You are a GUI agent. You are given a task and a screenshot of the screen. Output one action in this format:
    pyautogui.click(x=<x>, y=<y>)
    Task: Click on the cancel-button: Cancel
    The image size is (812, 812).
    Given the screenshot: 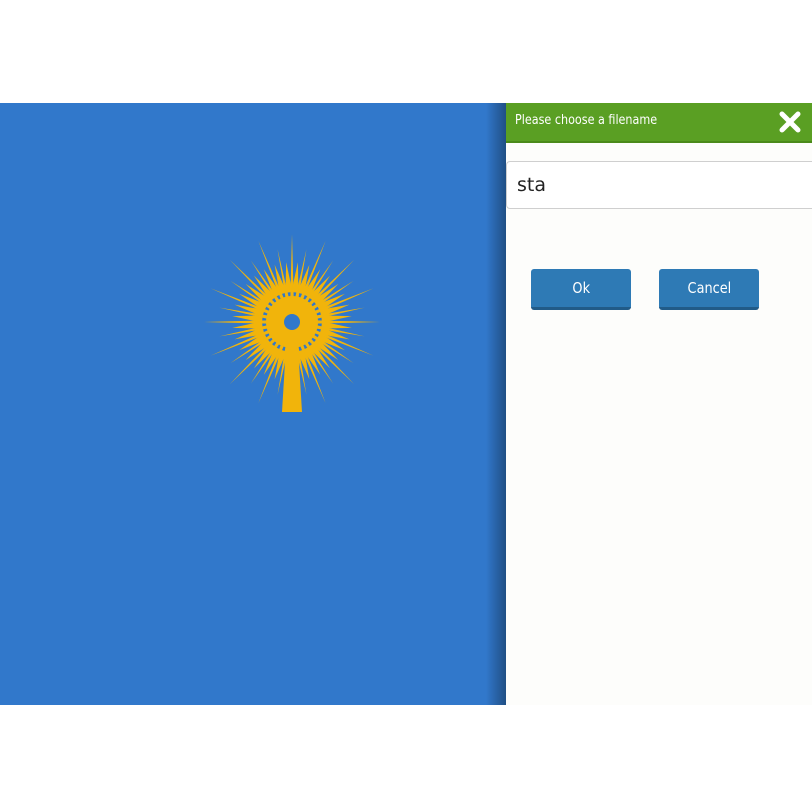 What is the action you would take?
    pyautogui.click(x=709, y=289)
    